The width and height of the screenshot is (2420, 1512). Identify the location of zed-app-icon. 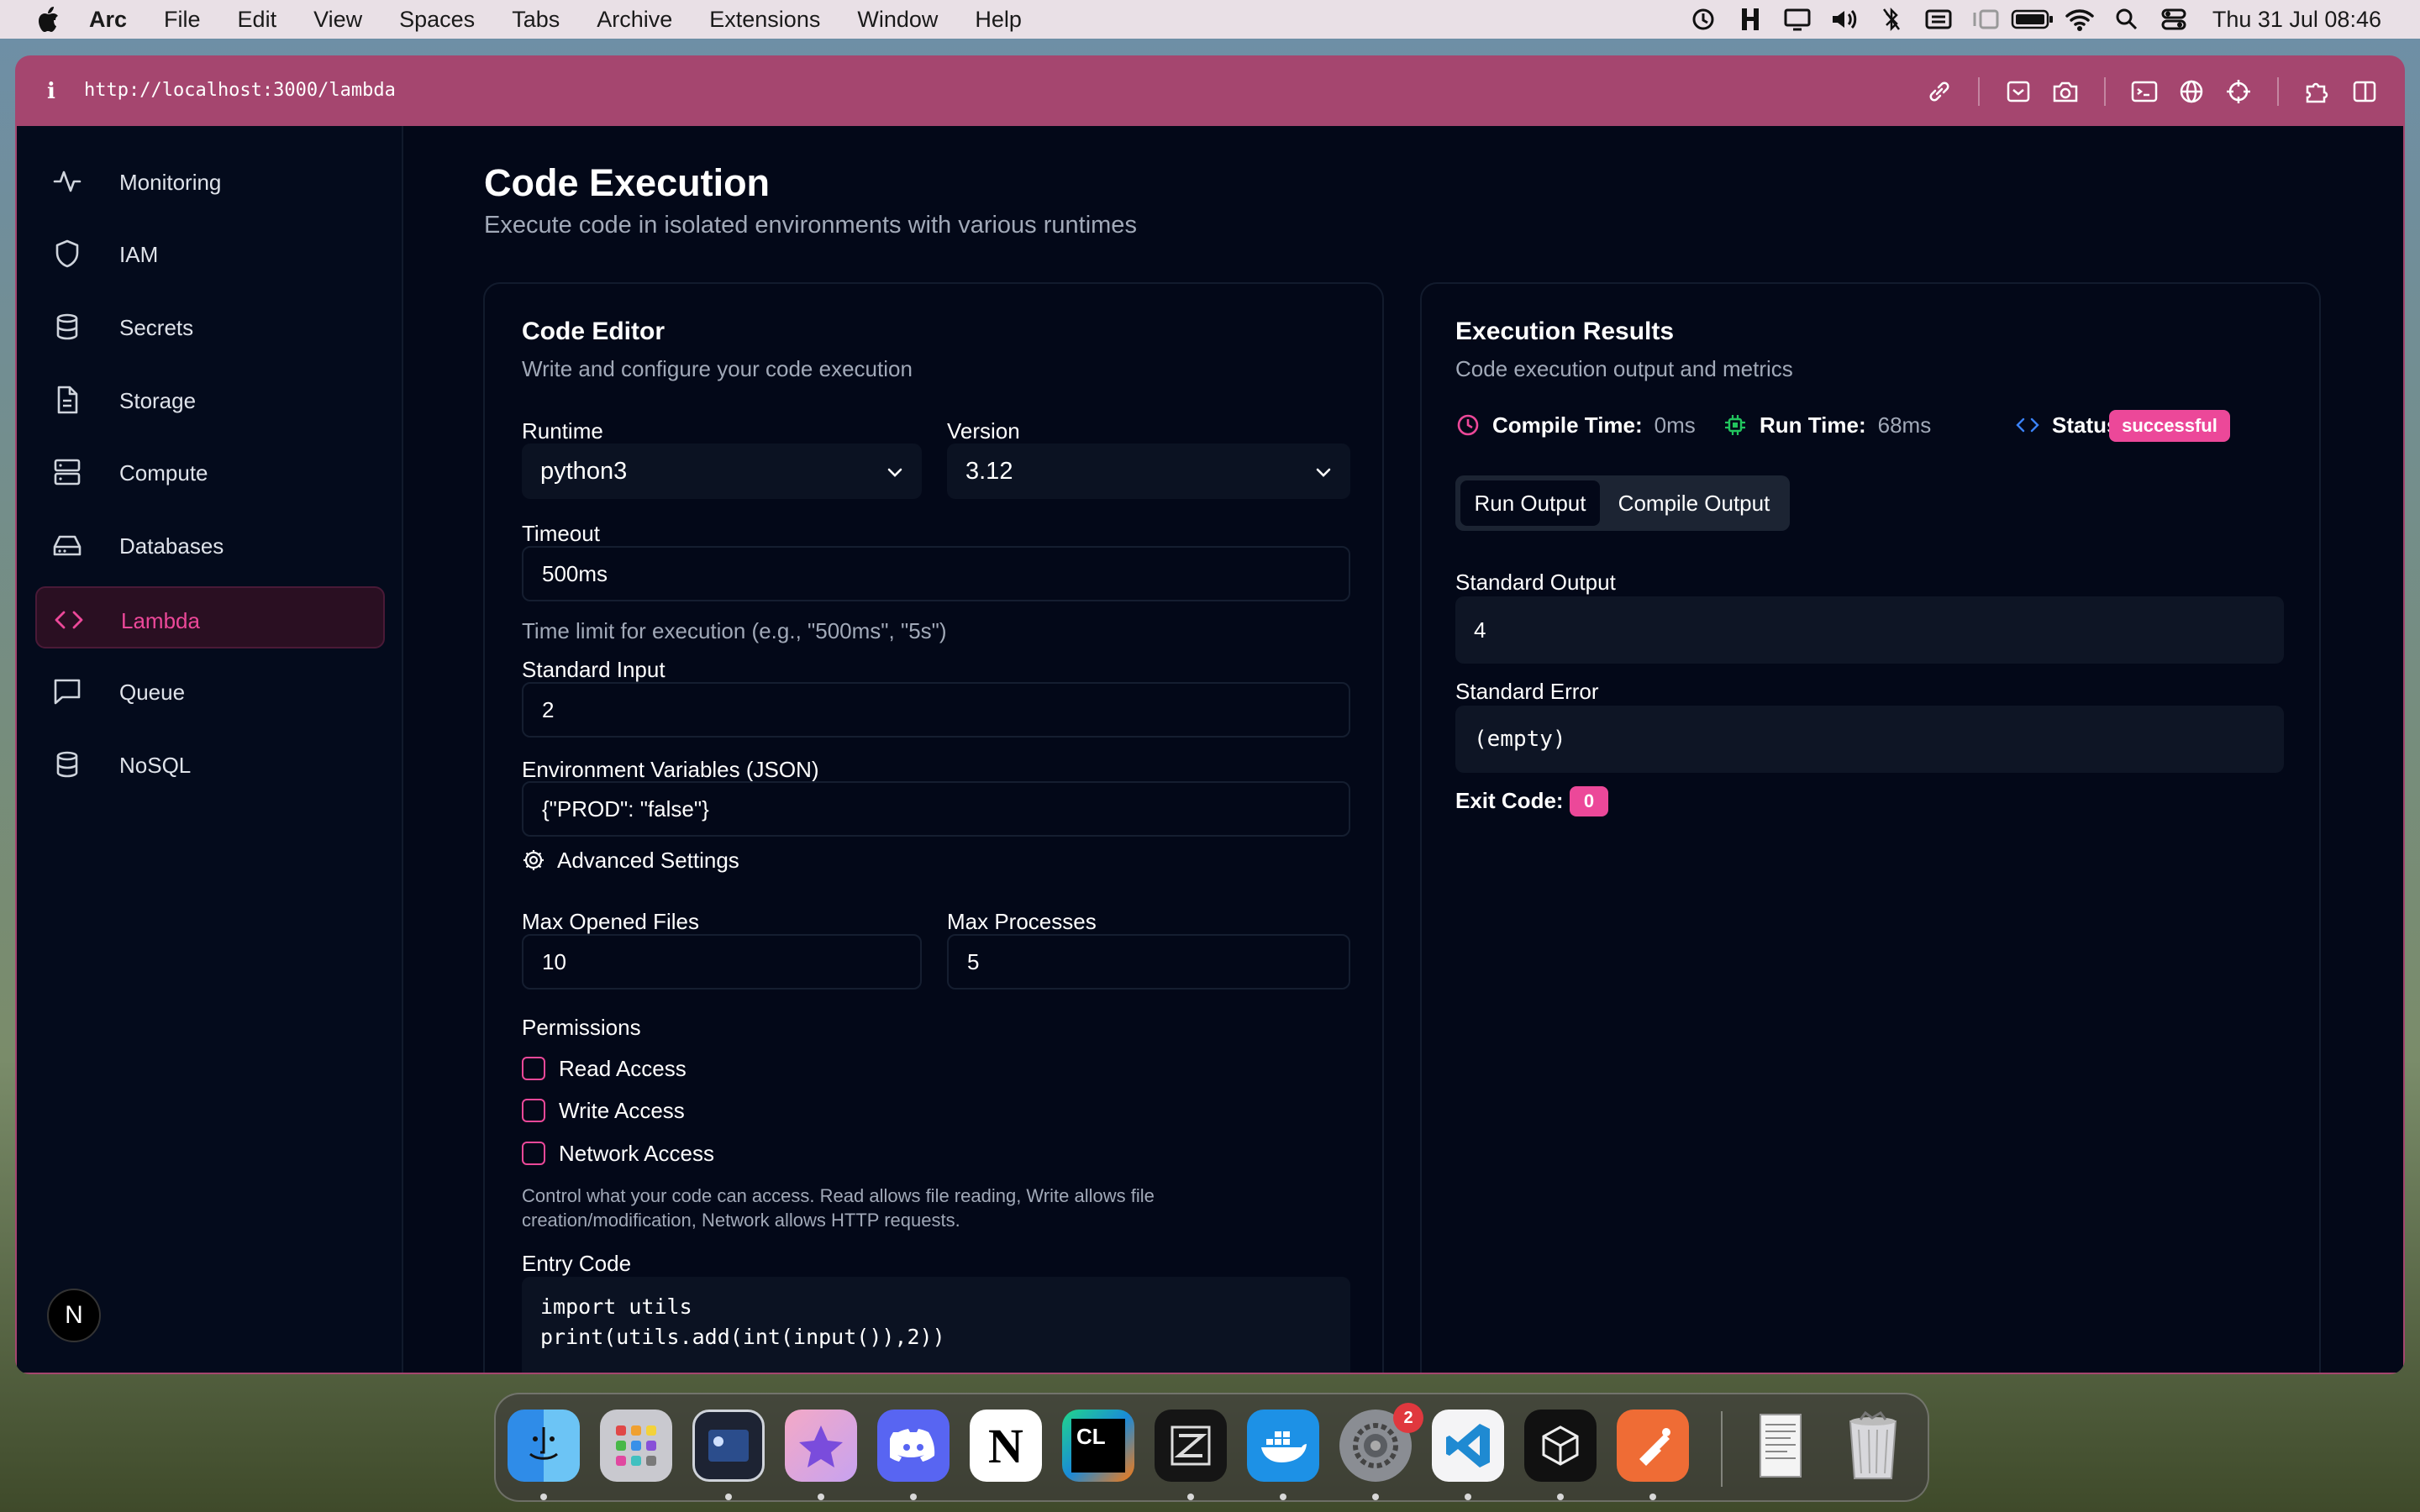
(1191, 1446).